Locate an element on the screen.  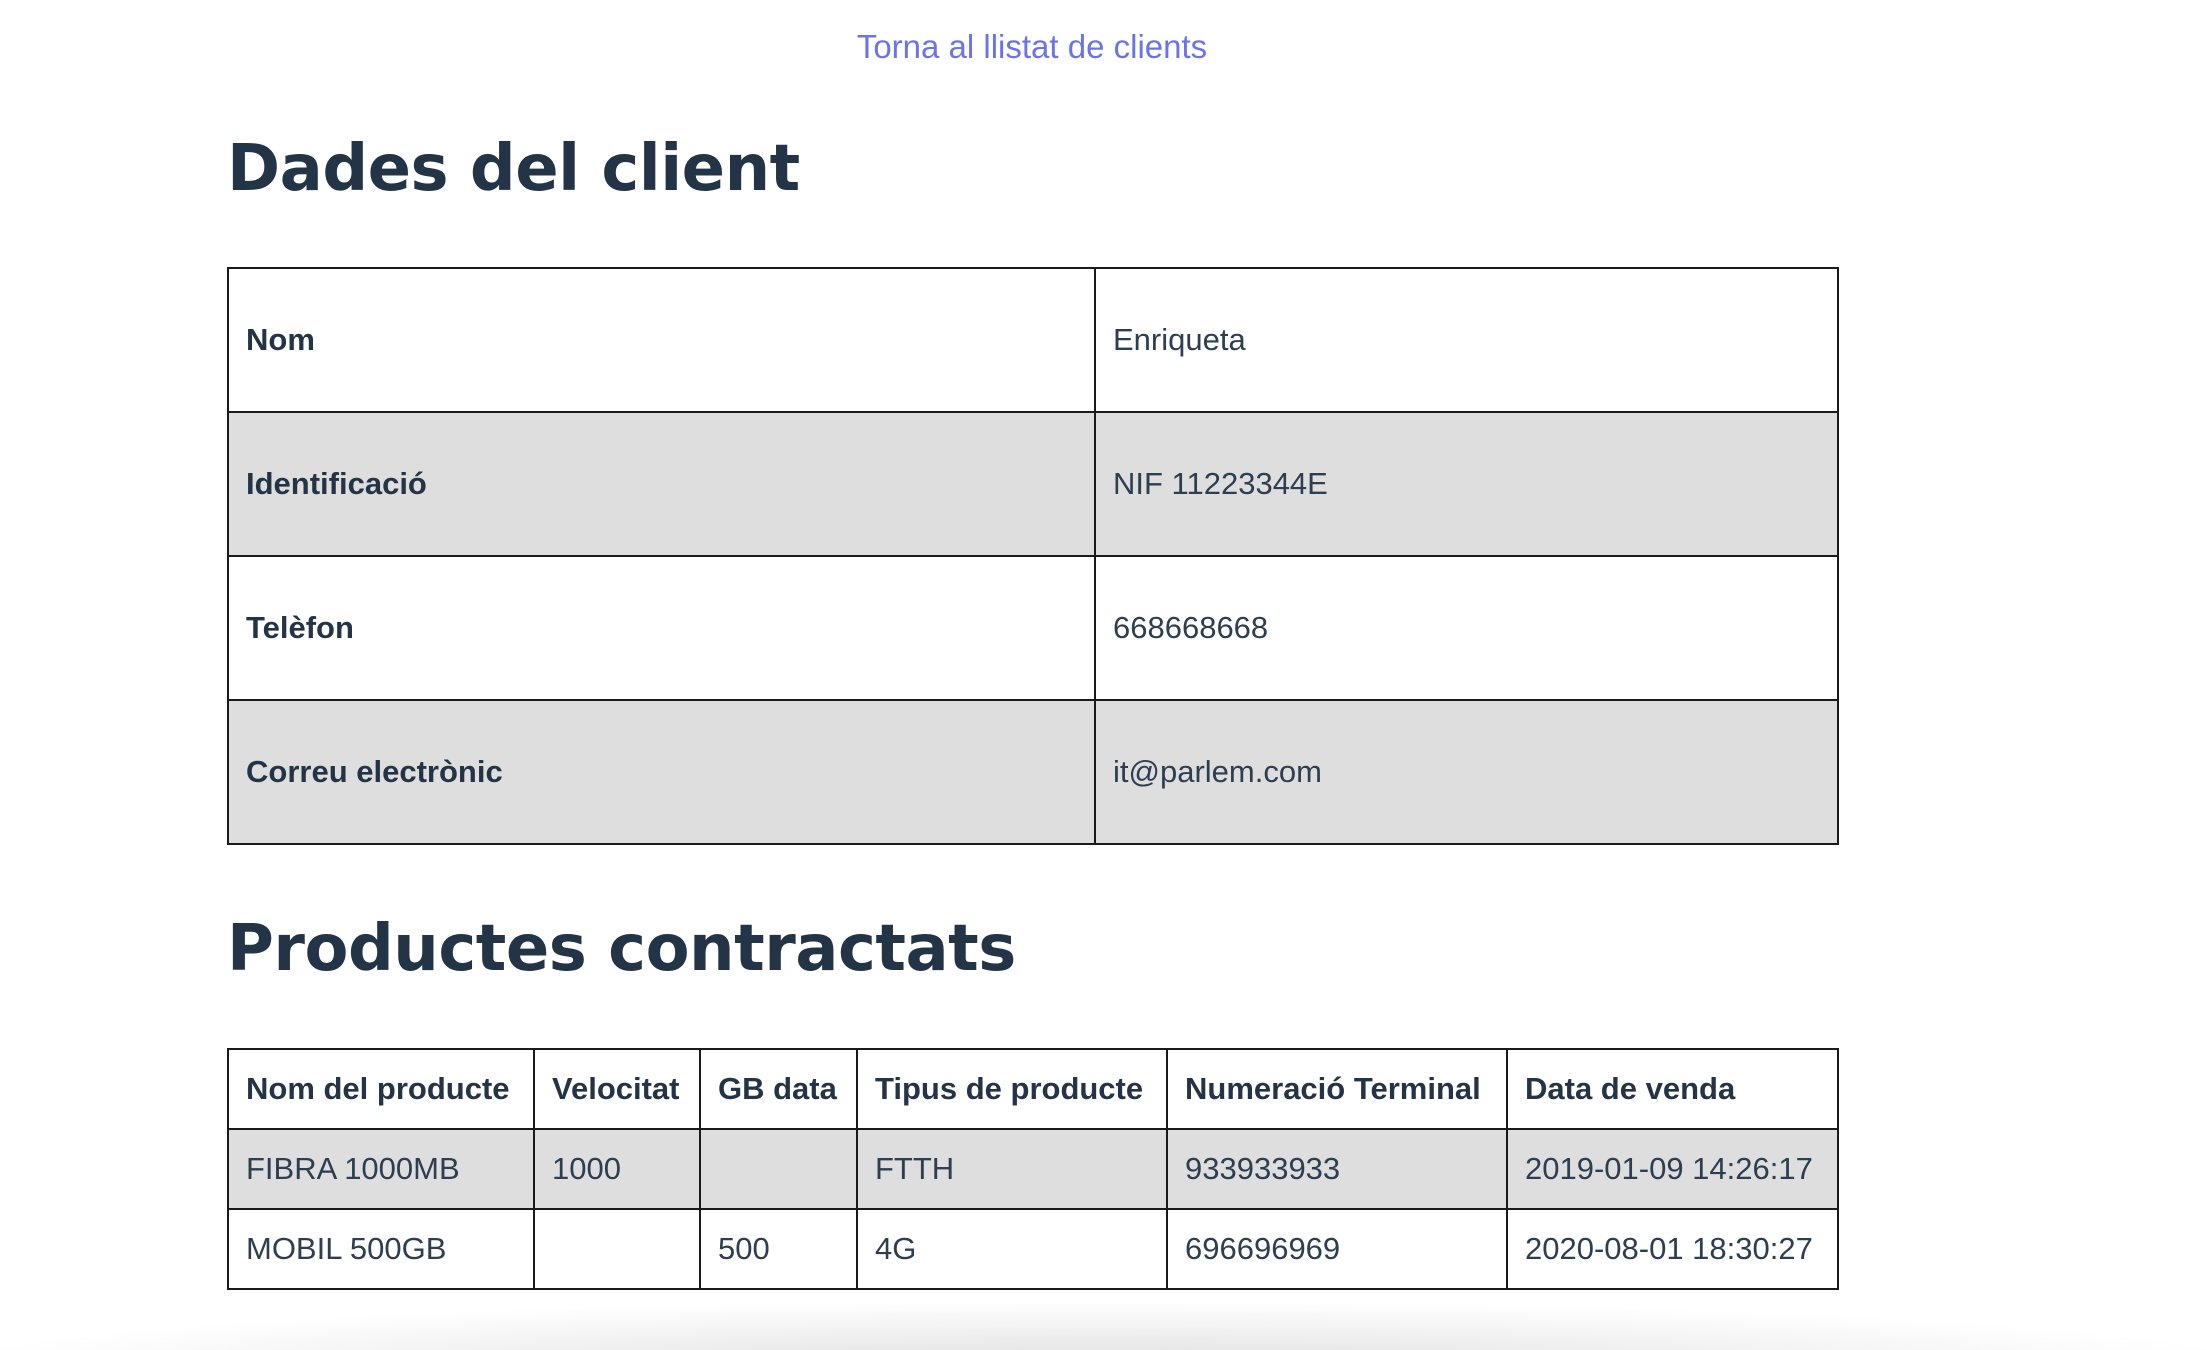
cell-product-type: FTTH is located at coordinates (1012, 1169).